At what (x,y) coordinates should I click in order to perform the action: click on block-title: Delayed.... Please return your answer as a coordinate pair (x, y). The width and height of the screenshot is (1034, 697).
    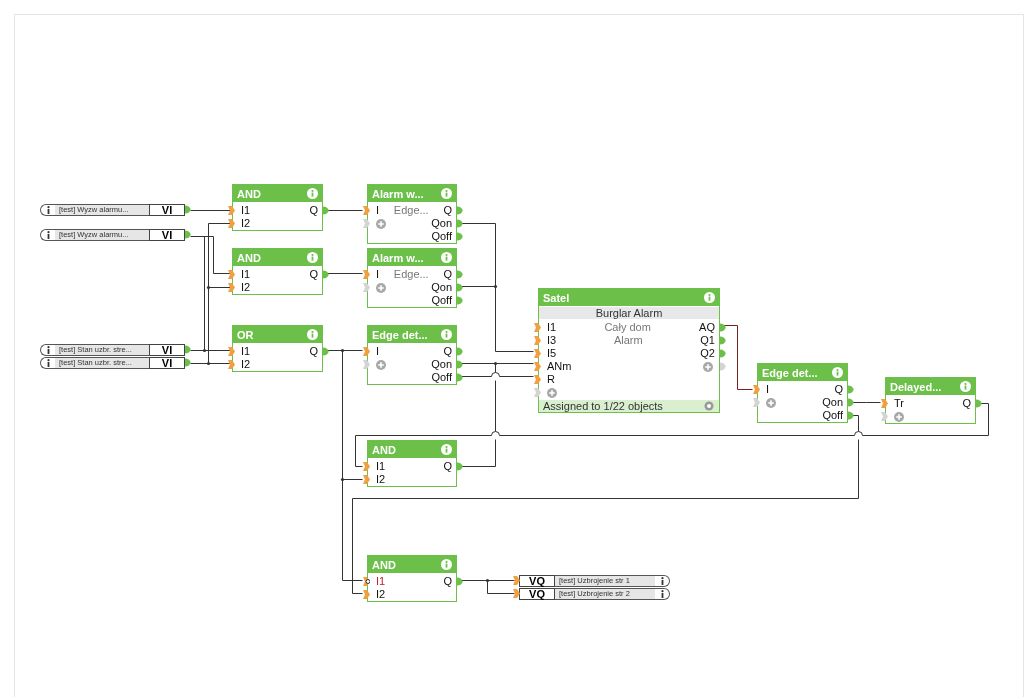
    Looking at the image, I should click on (916, 386).